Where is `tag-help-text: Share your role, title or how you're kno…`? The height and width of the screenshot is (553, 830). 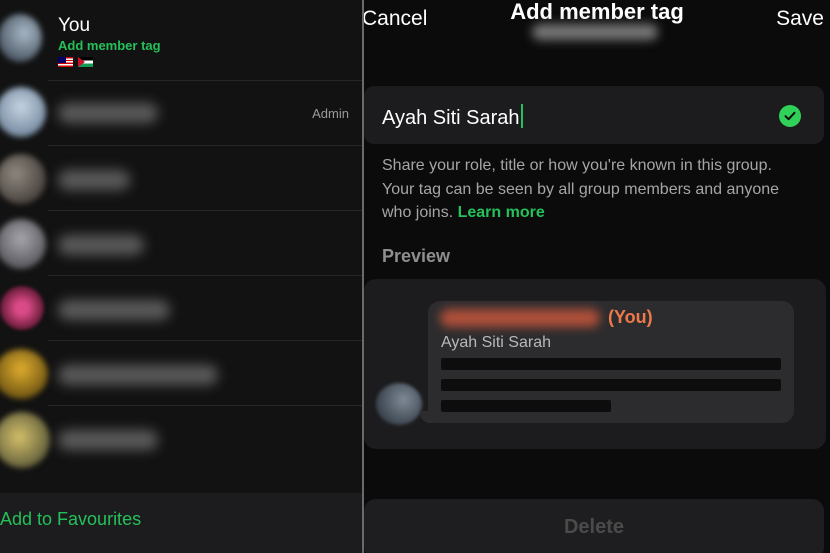
tag-help-text: Share your role, title or how you're kno… is located at coordinates (592, 189).